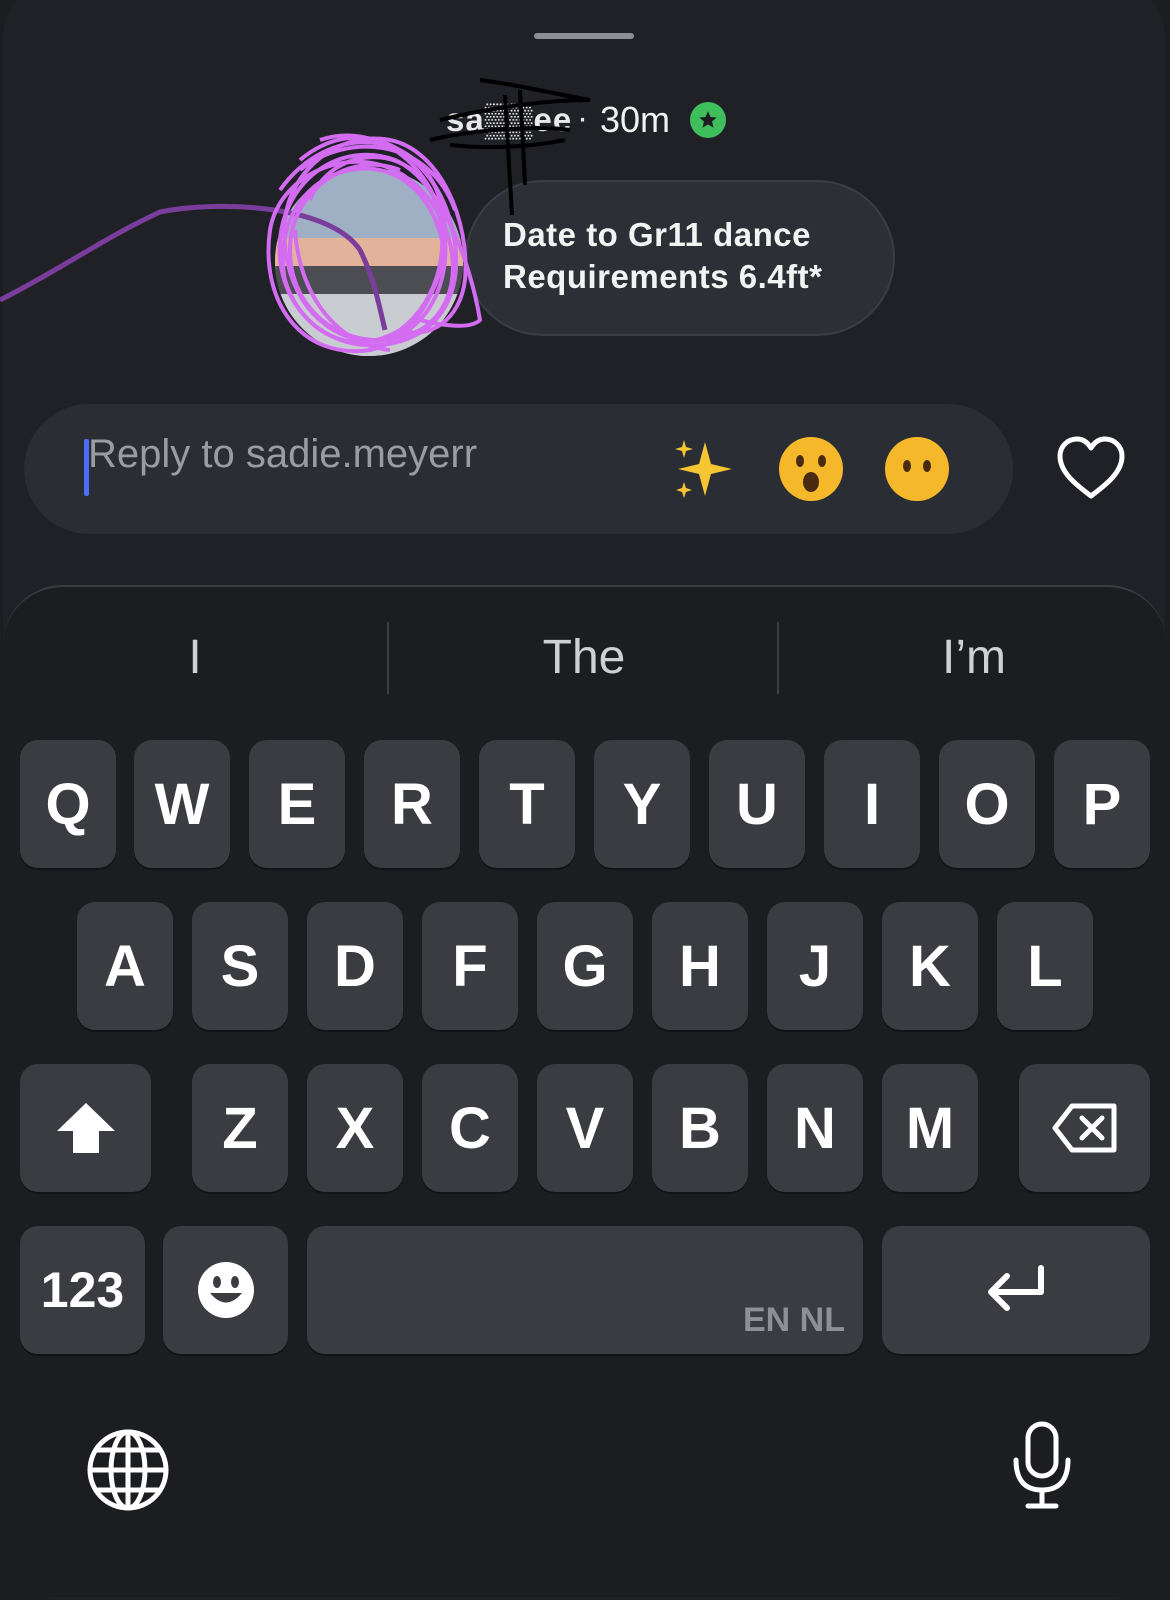 This screenshot has height=1600, width=1170. What do you see at coordinates (128, 1472) in the screenshot?
I see `globe-icon` at bounding box center [128, 1472].